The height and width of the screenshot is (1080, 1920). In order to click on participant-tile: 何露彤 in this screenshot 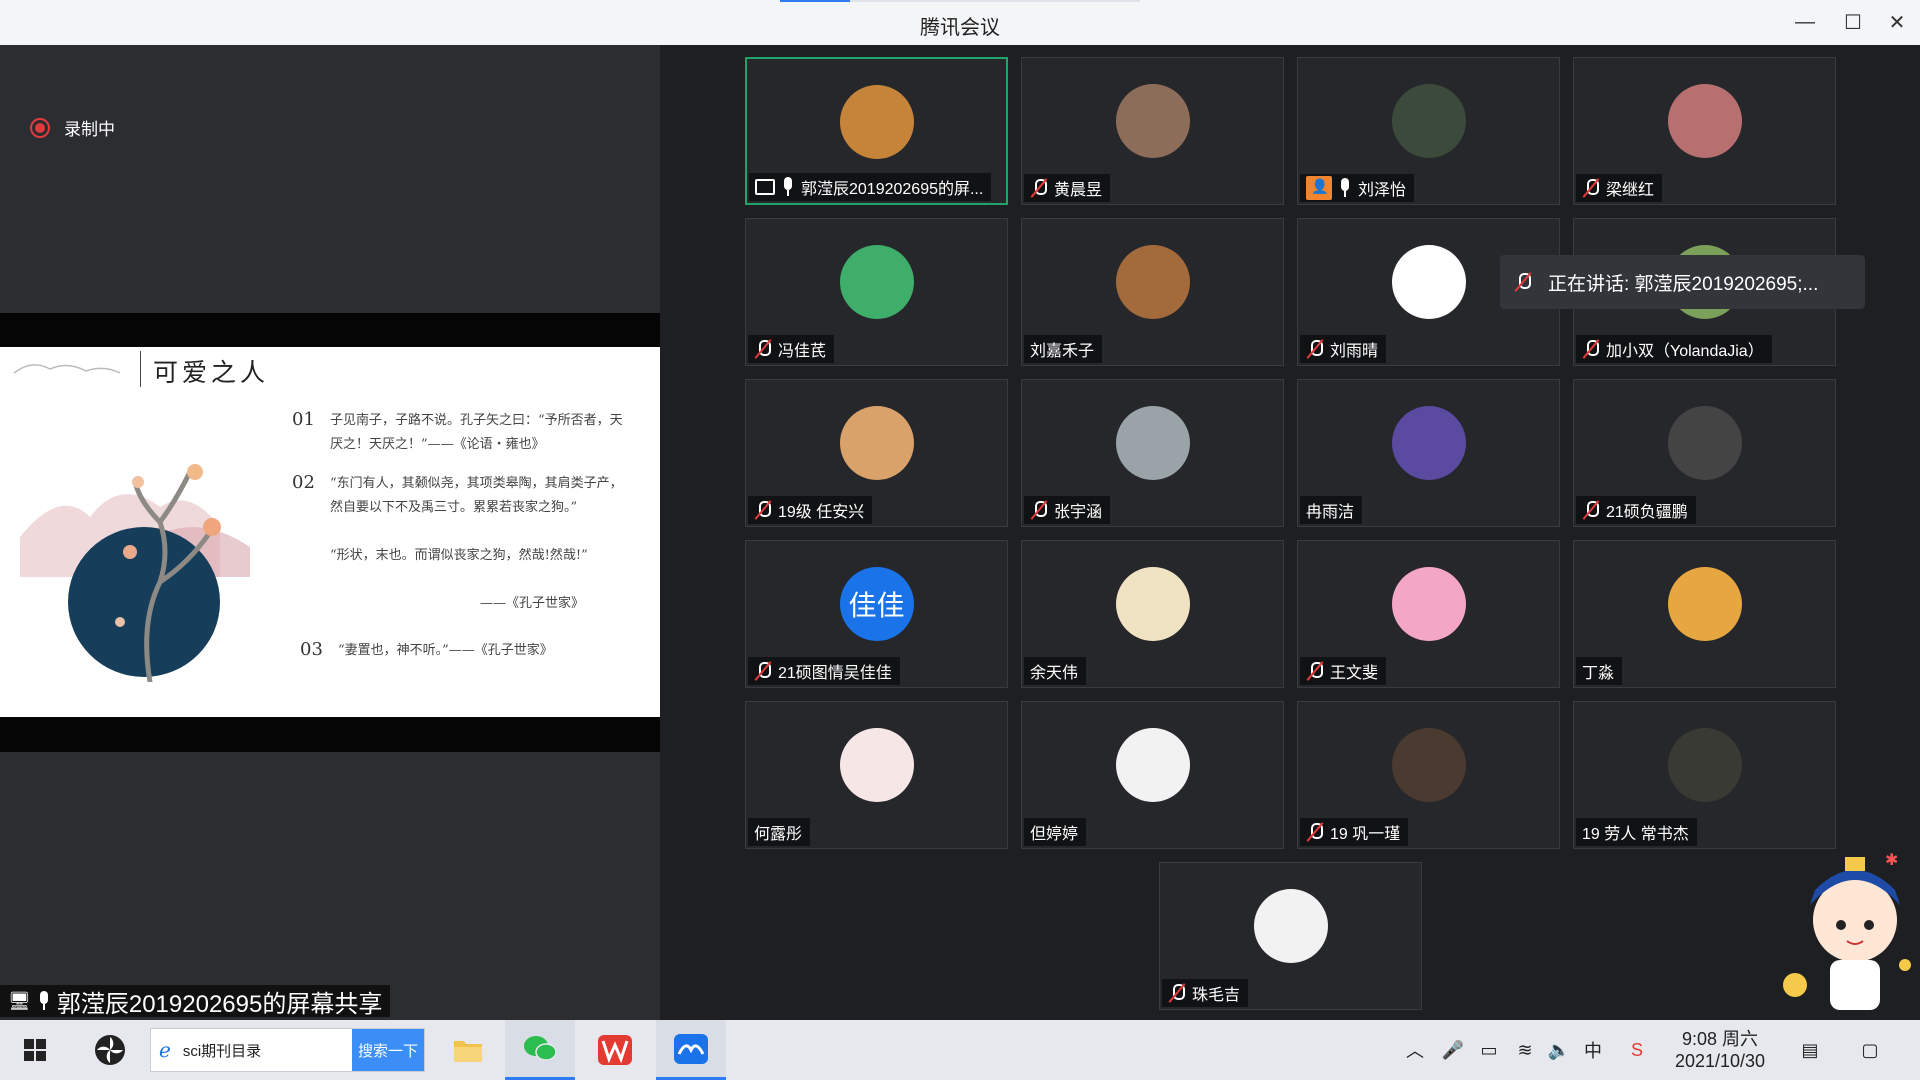, I will do `click(876, 775)`.